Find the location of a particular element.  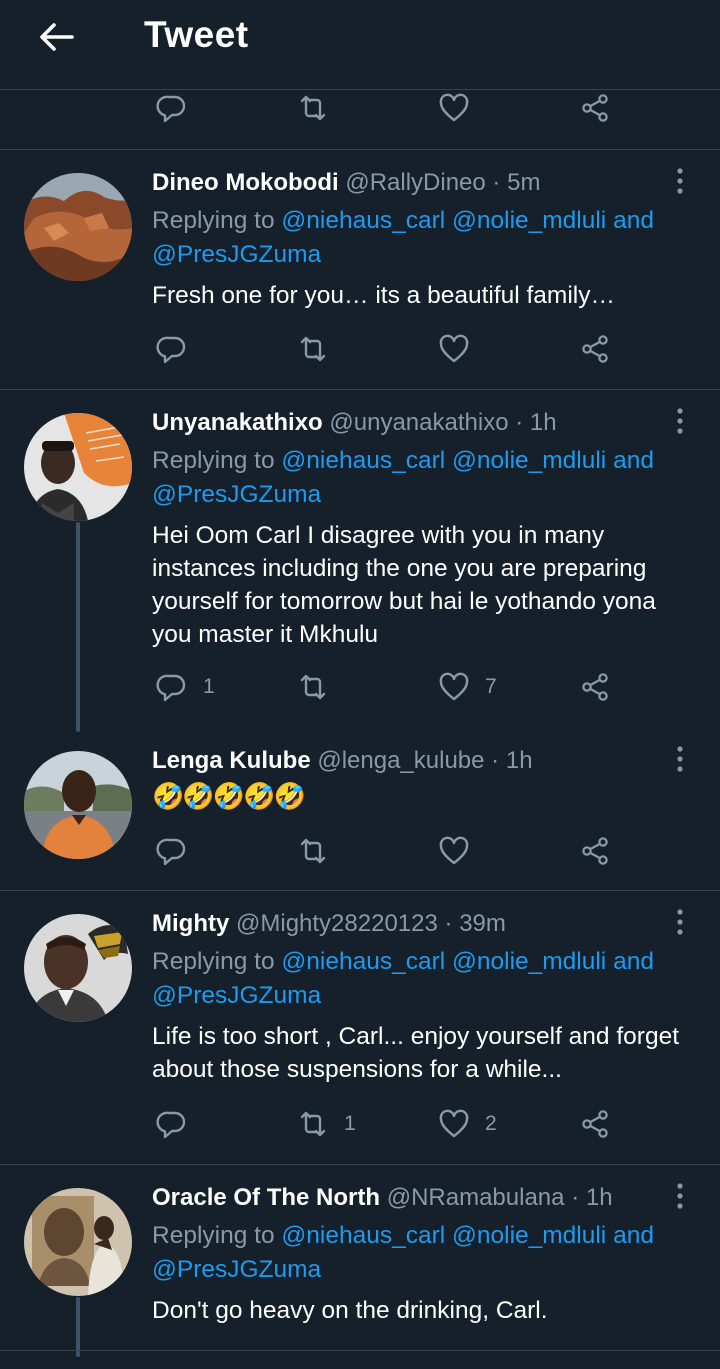

tweet-header: Dineo Mokobodi @RallyDineo · 5m is located at coordinates (346, 183).